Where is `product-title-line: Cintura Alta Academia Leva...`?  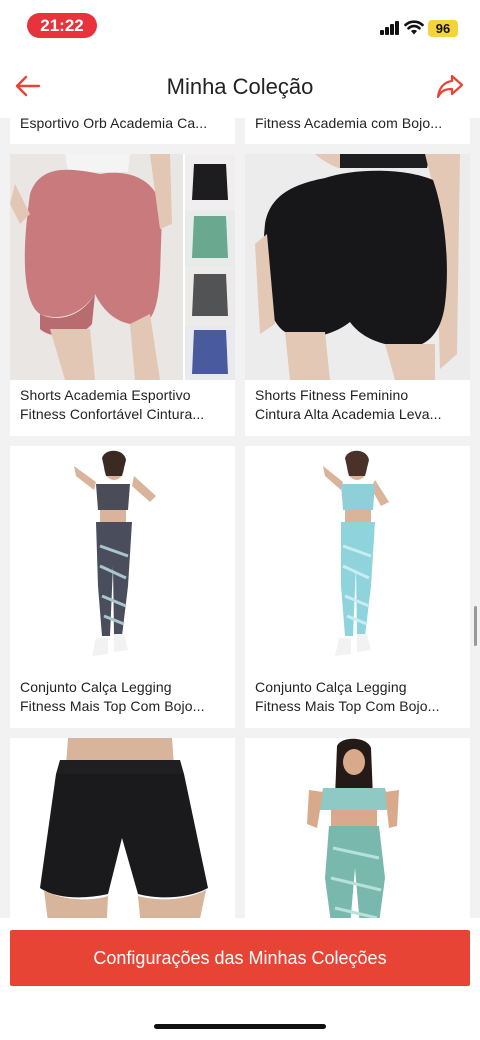 product-title-line: Cintura Alta Academia Leva... is located at coordinates (348, 413).